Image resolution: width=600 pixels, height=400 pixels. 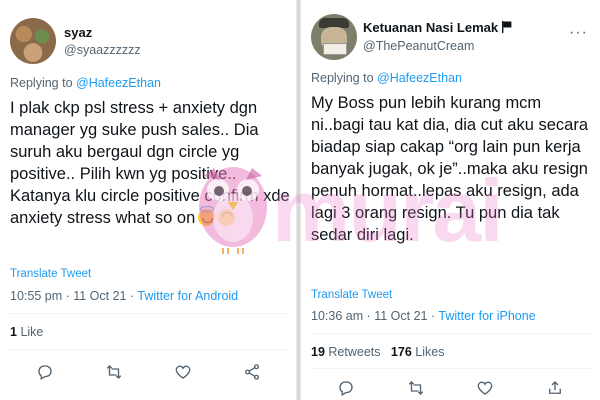 I want to click on tweet-stats: 1 Like, so click(x=26, y=332).